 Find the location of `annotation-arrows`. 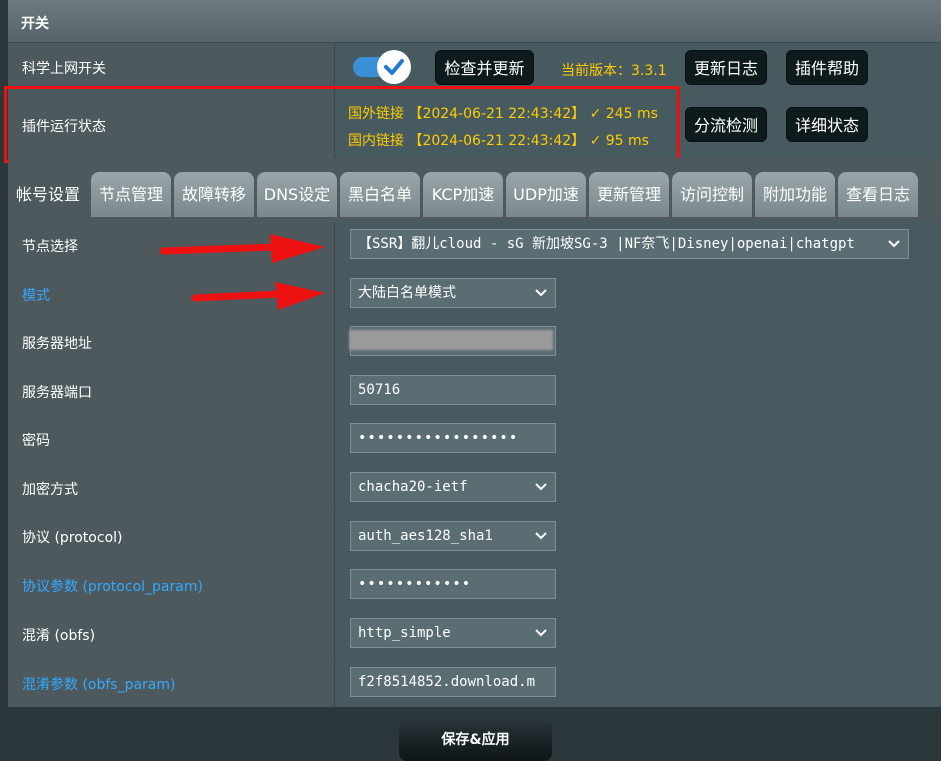

annotation-arrows is located at coordinates (242, 272).